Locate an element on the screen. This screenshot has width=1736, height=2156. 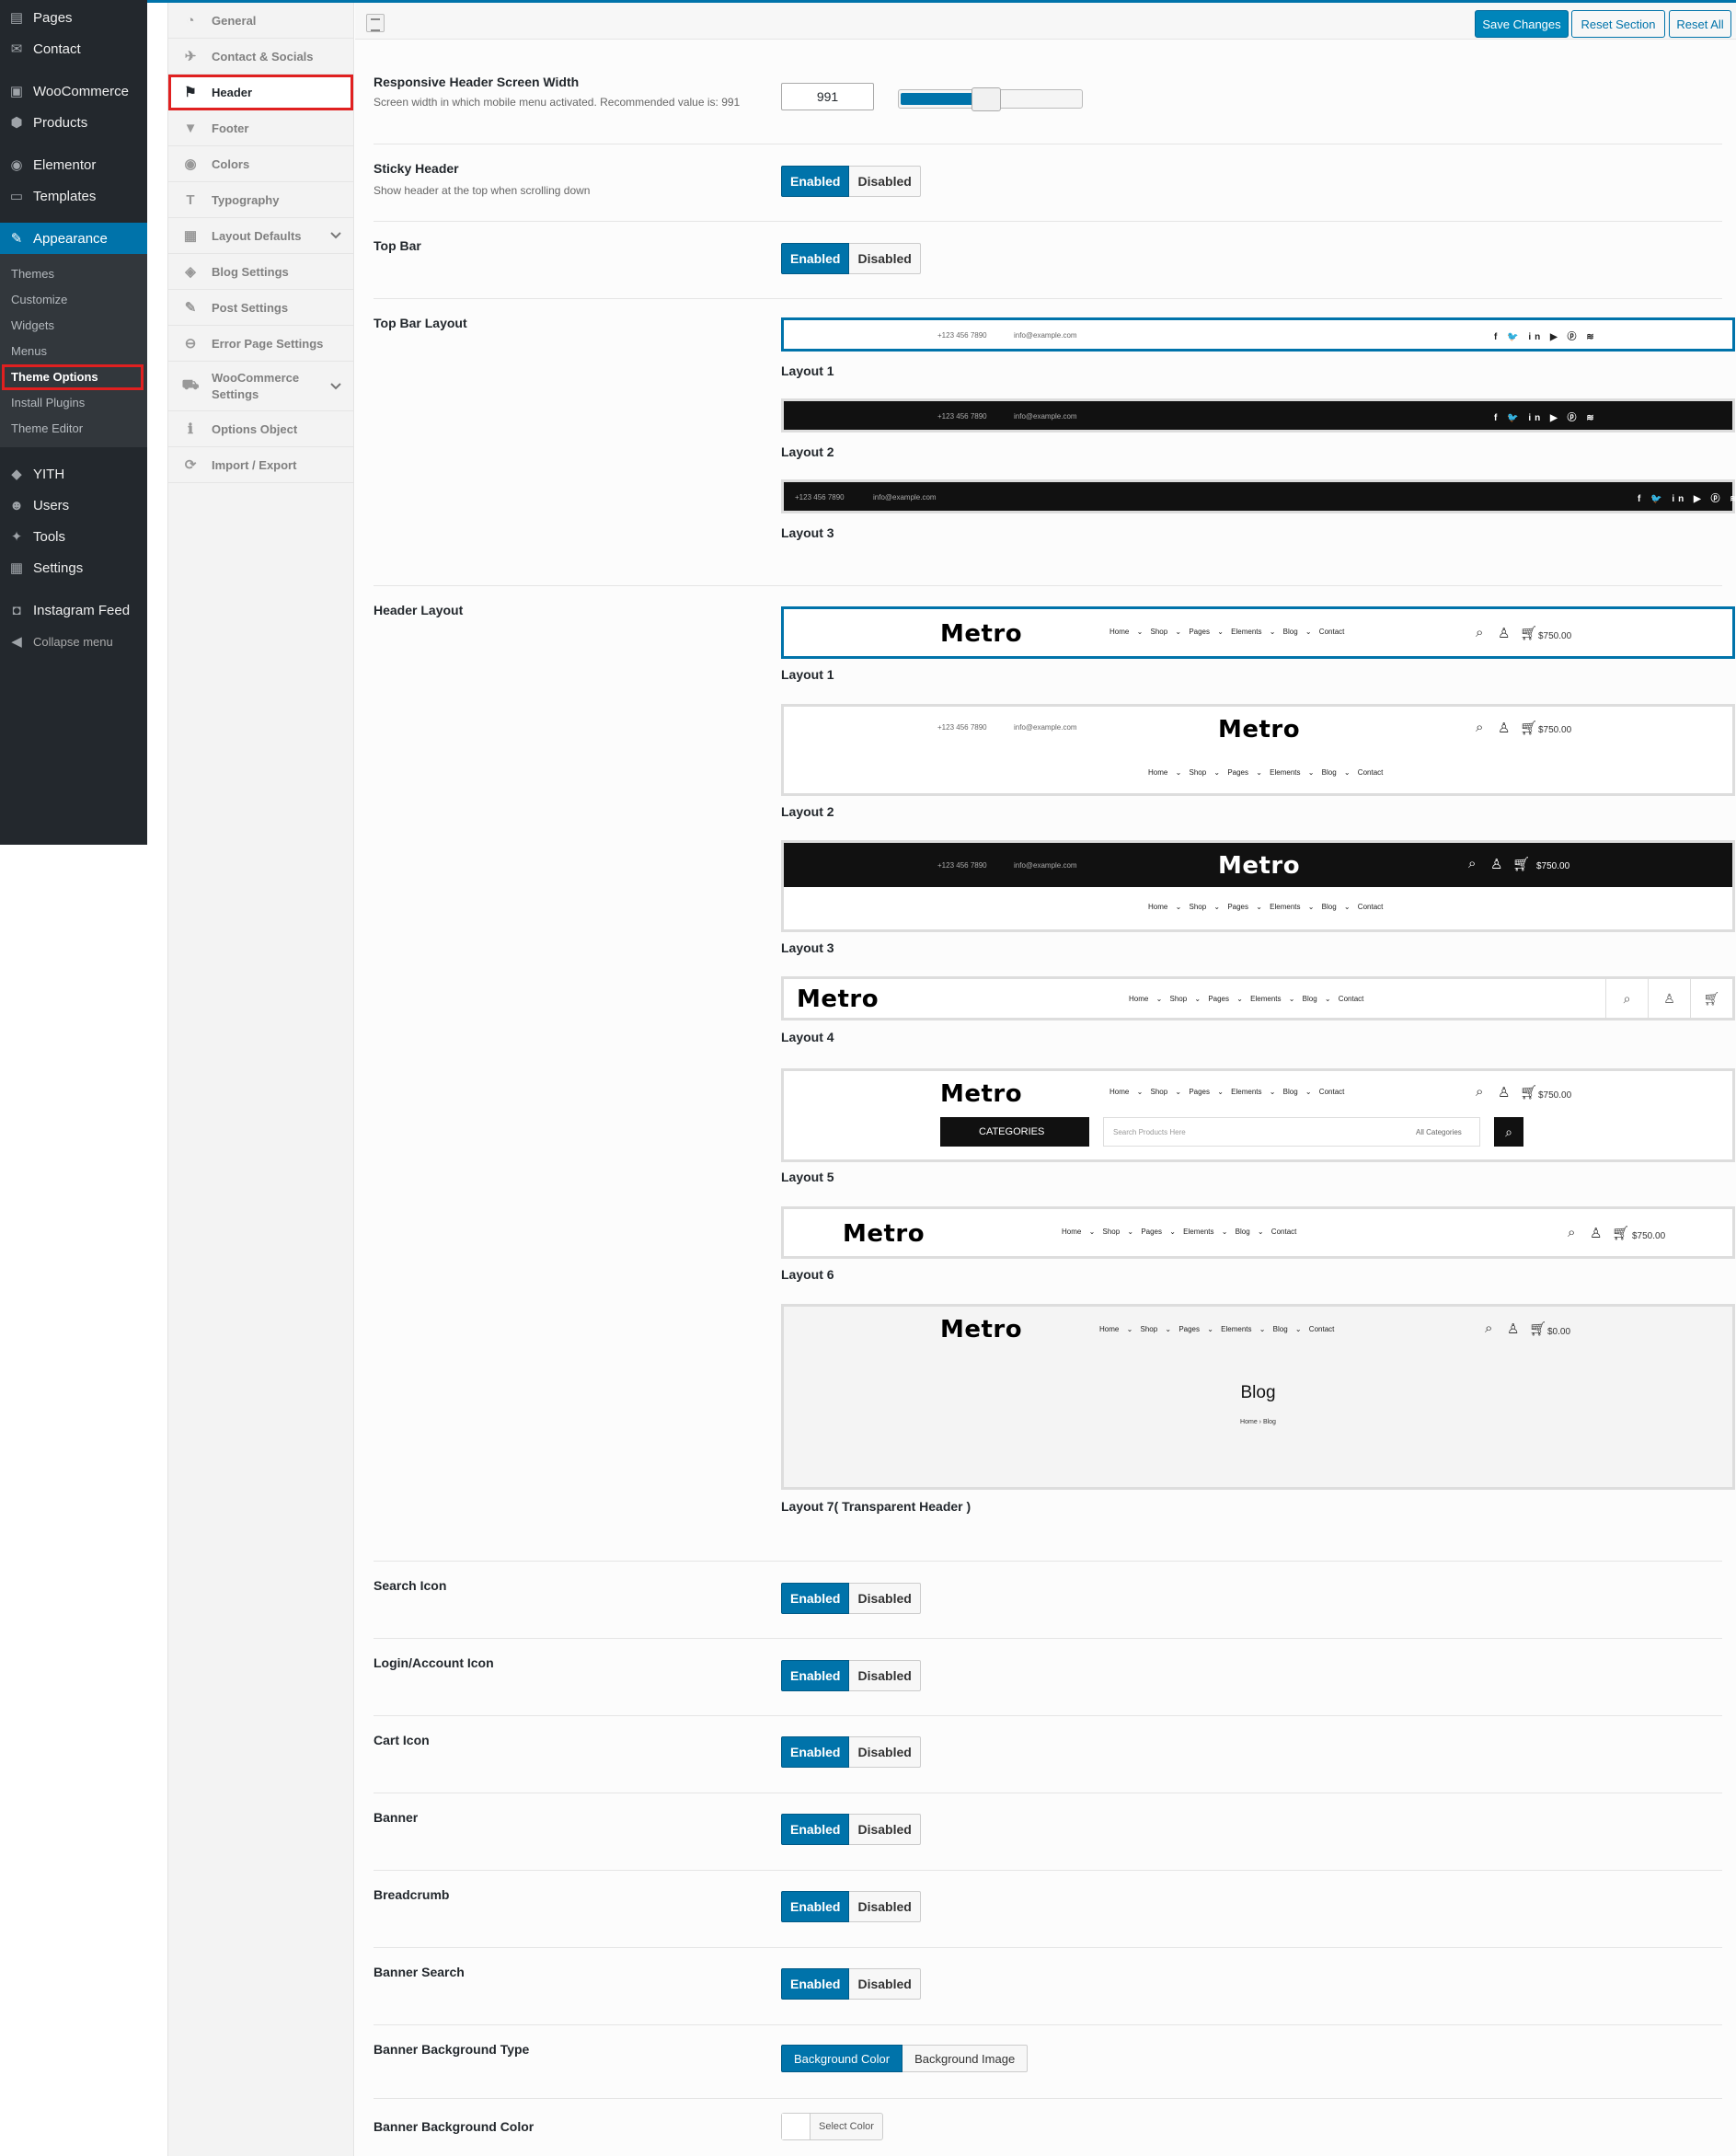
expand-options-icon is located at coordinates (375, 23).